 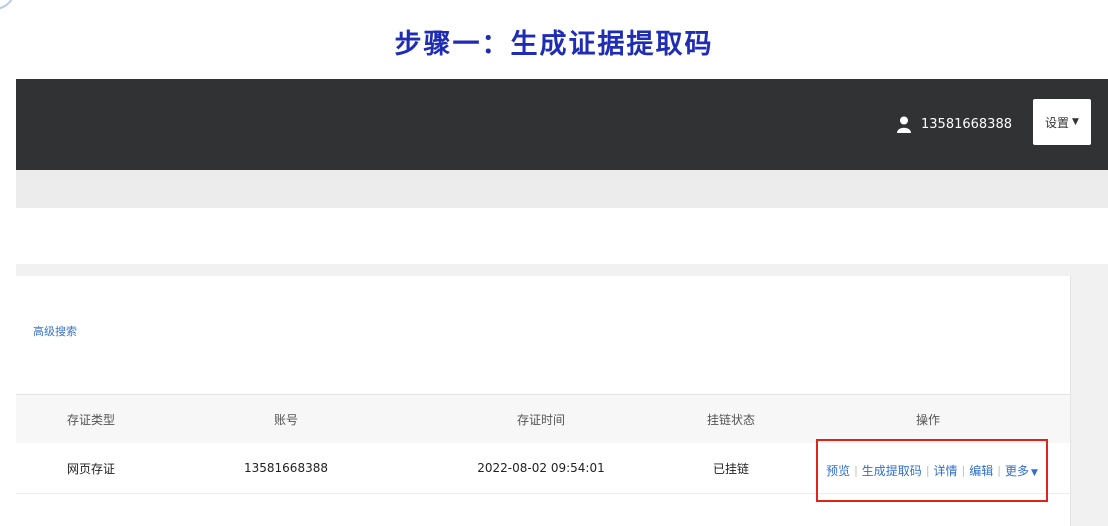 I want to click on cell-account: 13581668388, so click(x=286, y=468).